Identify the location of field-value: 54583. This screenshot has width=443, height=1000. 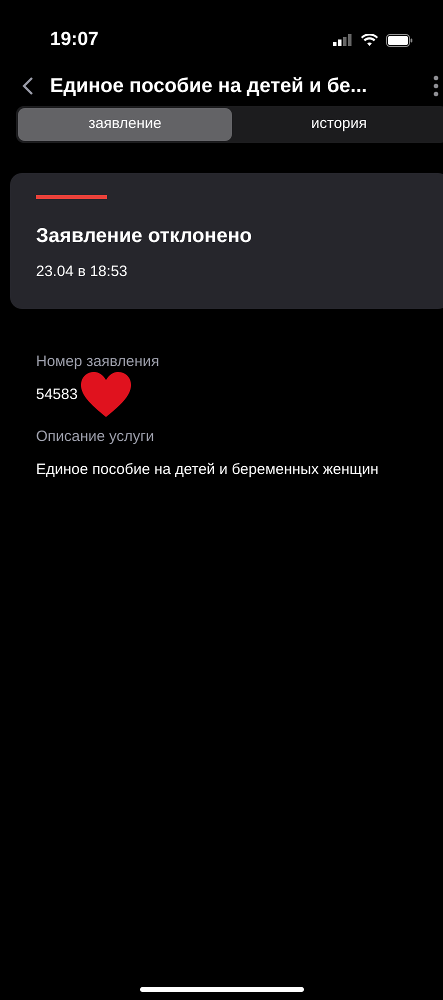
(57, 394).